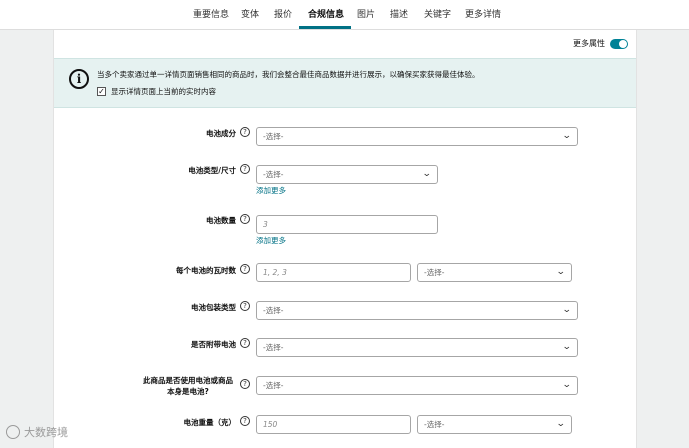 The image size is (689, 448). Describe the element at coordinates (212, 170) in the screenshot. I see `battery-type-label: 电池类型/尺寸` at that location.